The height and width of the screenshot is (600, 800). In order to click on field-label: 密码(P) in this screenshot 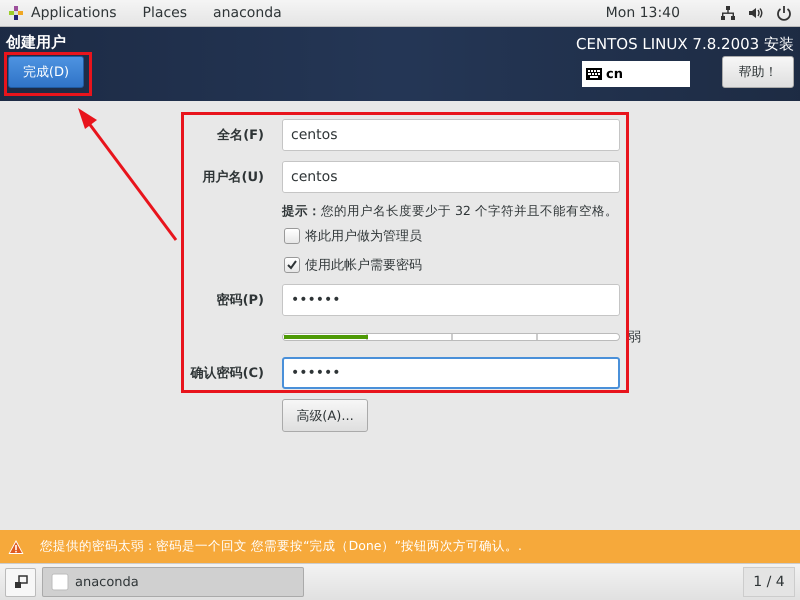, I will do `click(240, 300)`.